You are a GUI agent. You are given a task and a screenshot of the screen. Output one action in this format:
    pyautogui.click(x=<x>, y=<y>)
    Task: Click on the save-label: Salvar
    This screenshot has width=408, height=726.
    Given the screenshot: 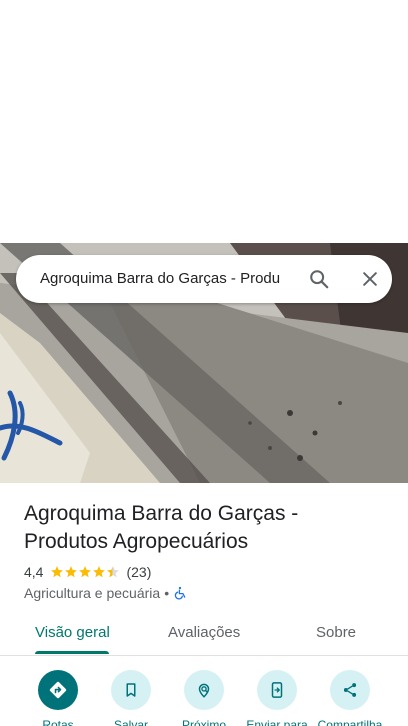 What is the action you would take?
    pyautogui.click(x=130, y=722)
    